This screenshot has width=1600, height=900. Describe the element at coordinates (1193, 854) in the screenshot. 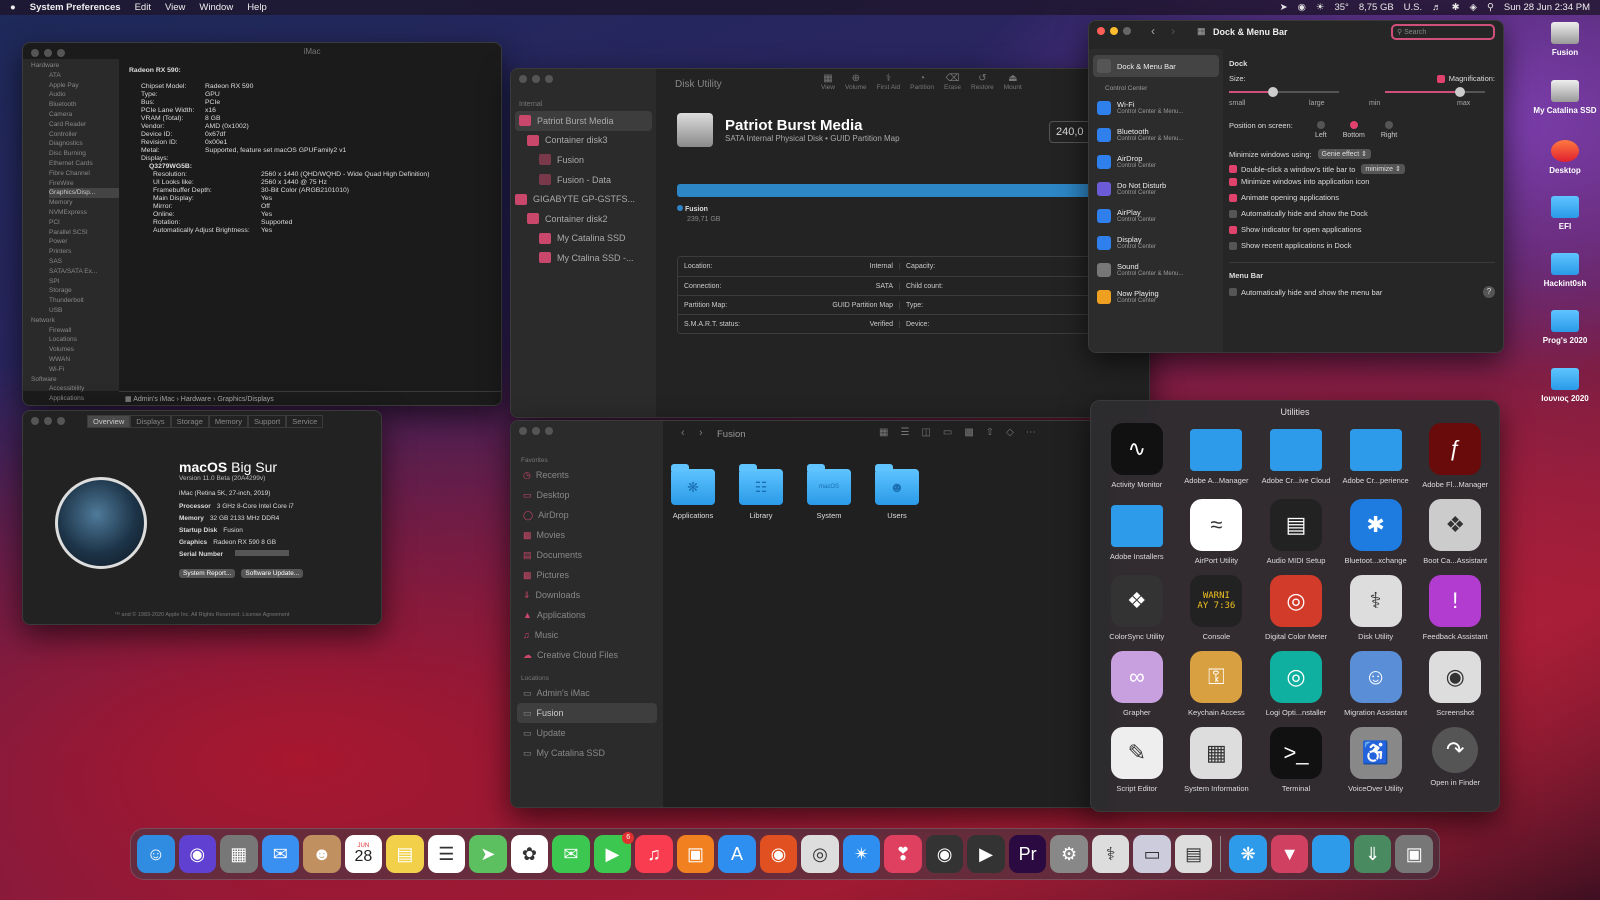

I see `system-info-icon: ▤` at that location.